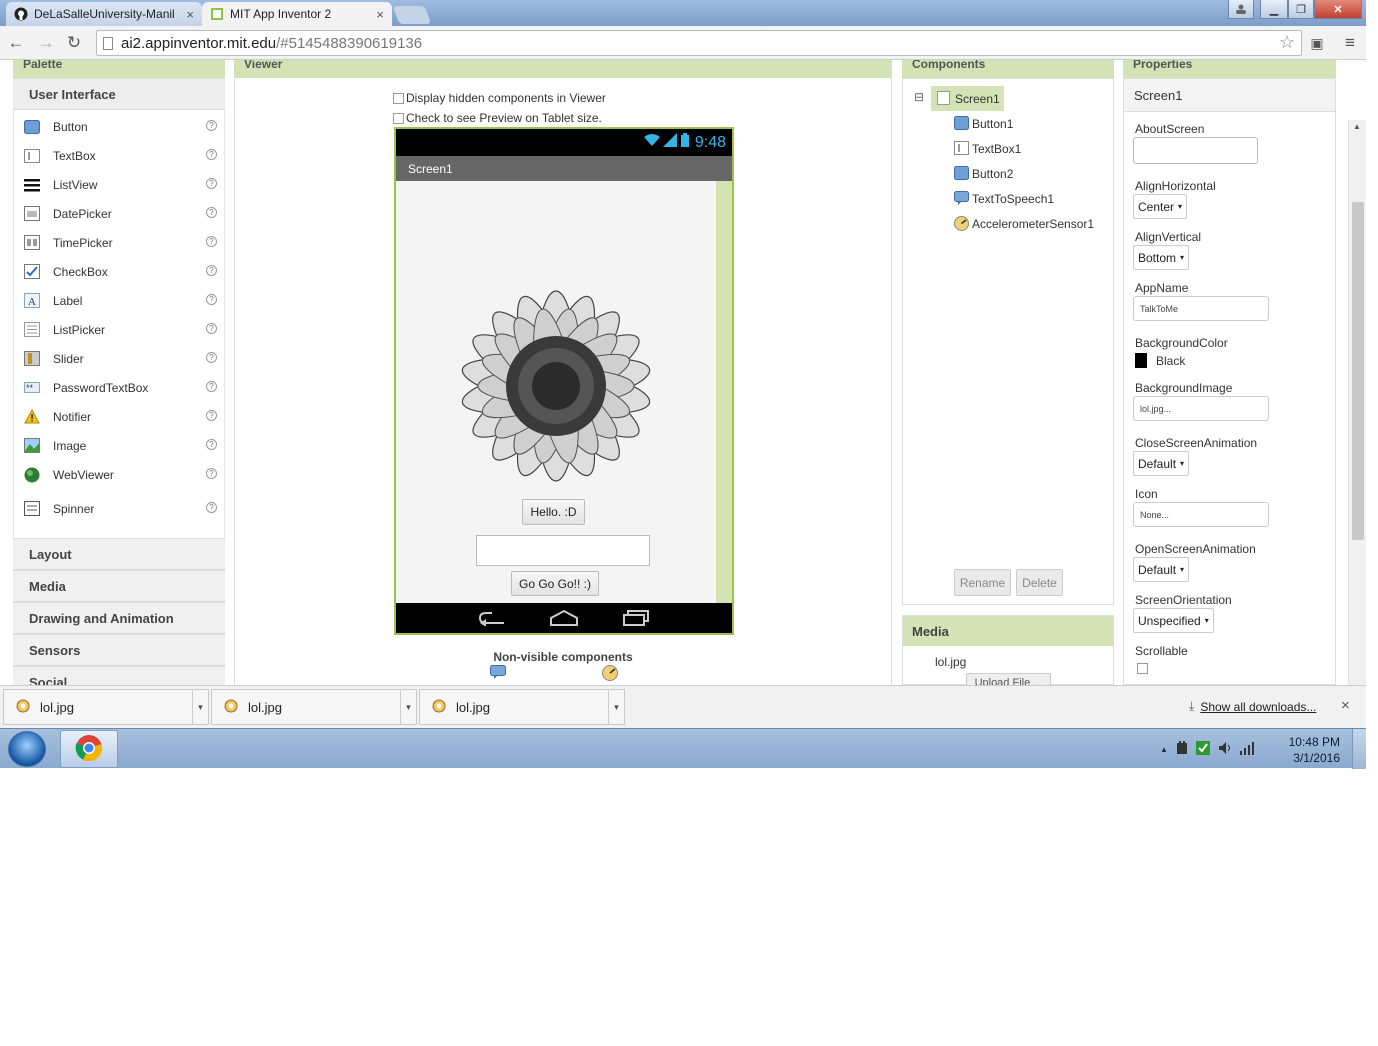 Image resolution: width=1378 pixels, height=1046 pixels. Describe the element at coordinates (119, 155) in the screenshot. I see `palette-item-textbox: TextBox ?` at that location.